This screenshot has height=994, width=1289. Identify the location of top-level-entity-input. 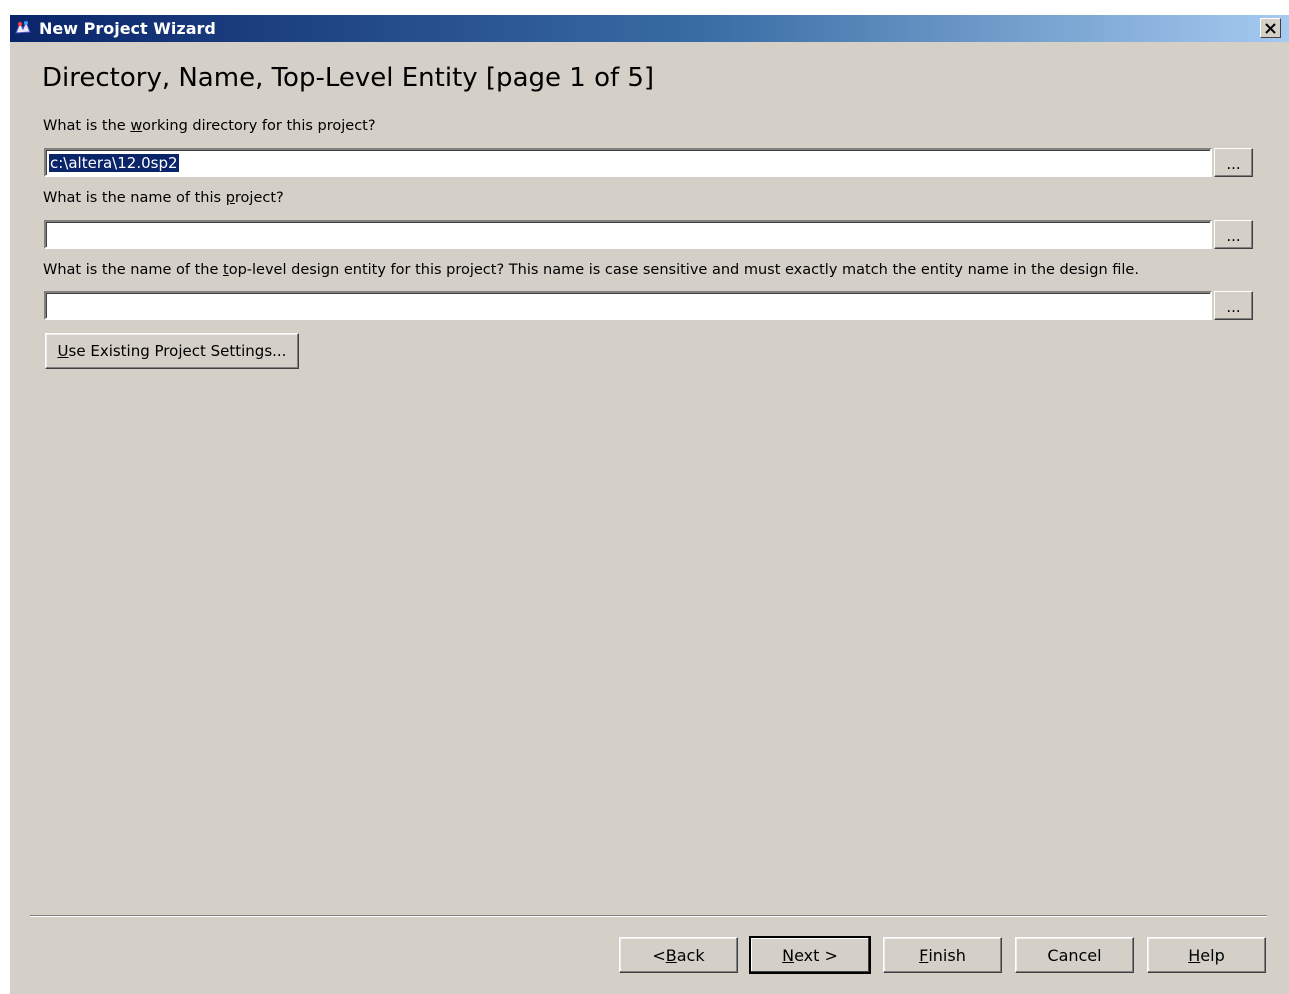
(628, 305).